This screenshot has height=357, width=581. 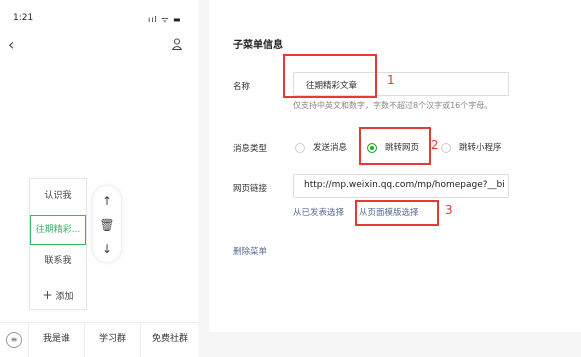 I want to click on annotation-number: 3, so click(x=449, y=210).